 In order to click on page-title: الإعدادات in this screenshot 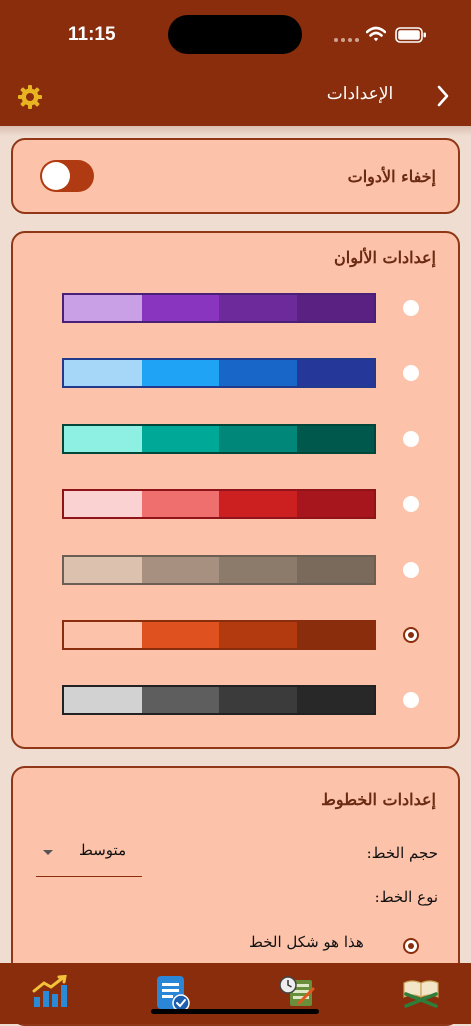, I will do `click(360, 94)`.